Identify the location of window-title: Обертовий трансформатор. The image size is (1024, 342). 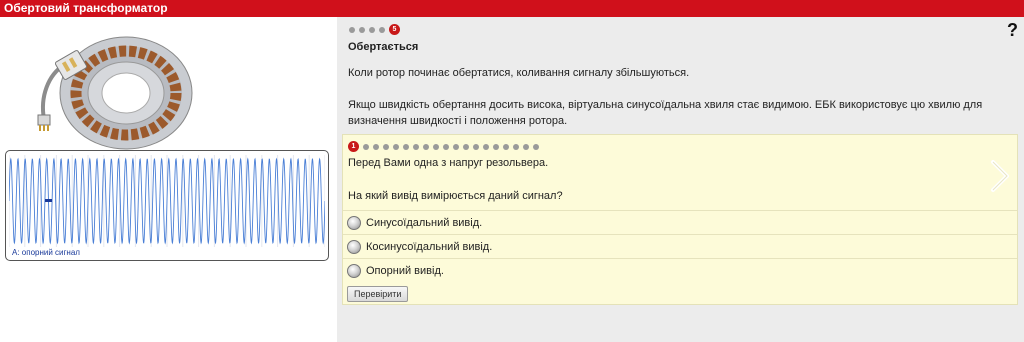
(512, 8).